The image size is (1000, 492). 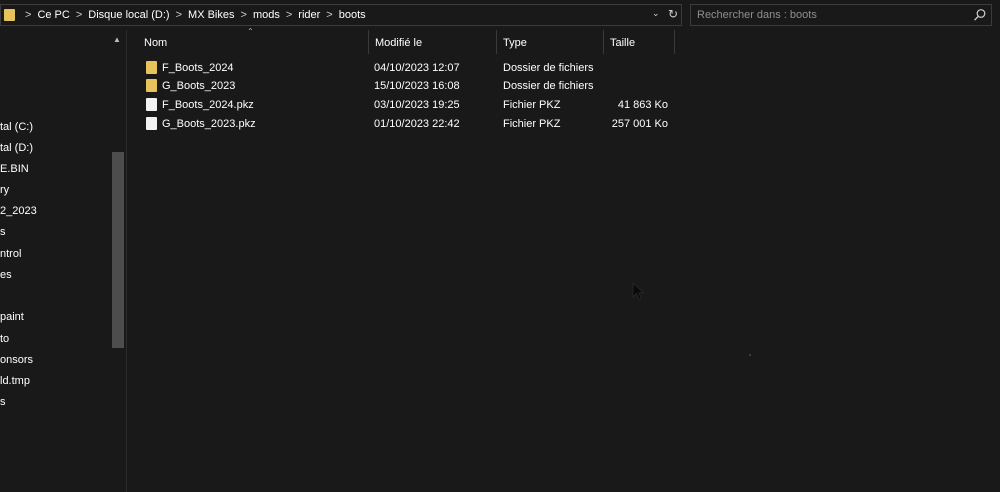 What do you see at coordinates (417, 86) in the screenshot?
I see `file-modified: 15/10/2023 16:08` at bounding box center [417, 86].